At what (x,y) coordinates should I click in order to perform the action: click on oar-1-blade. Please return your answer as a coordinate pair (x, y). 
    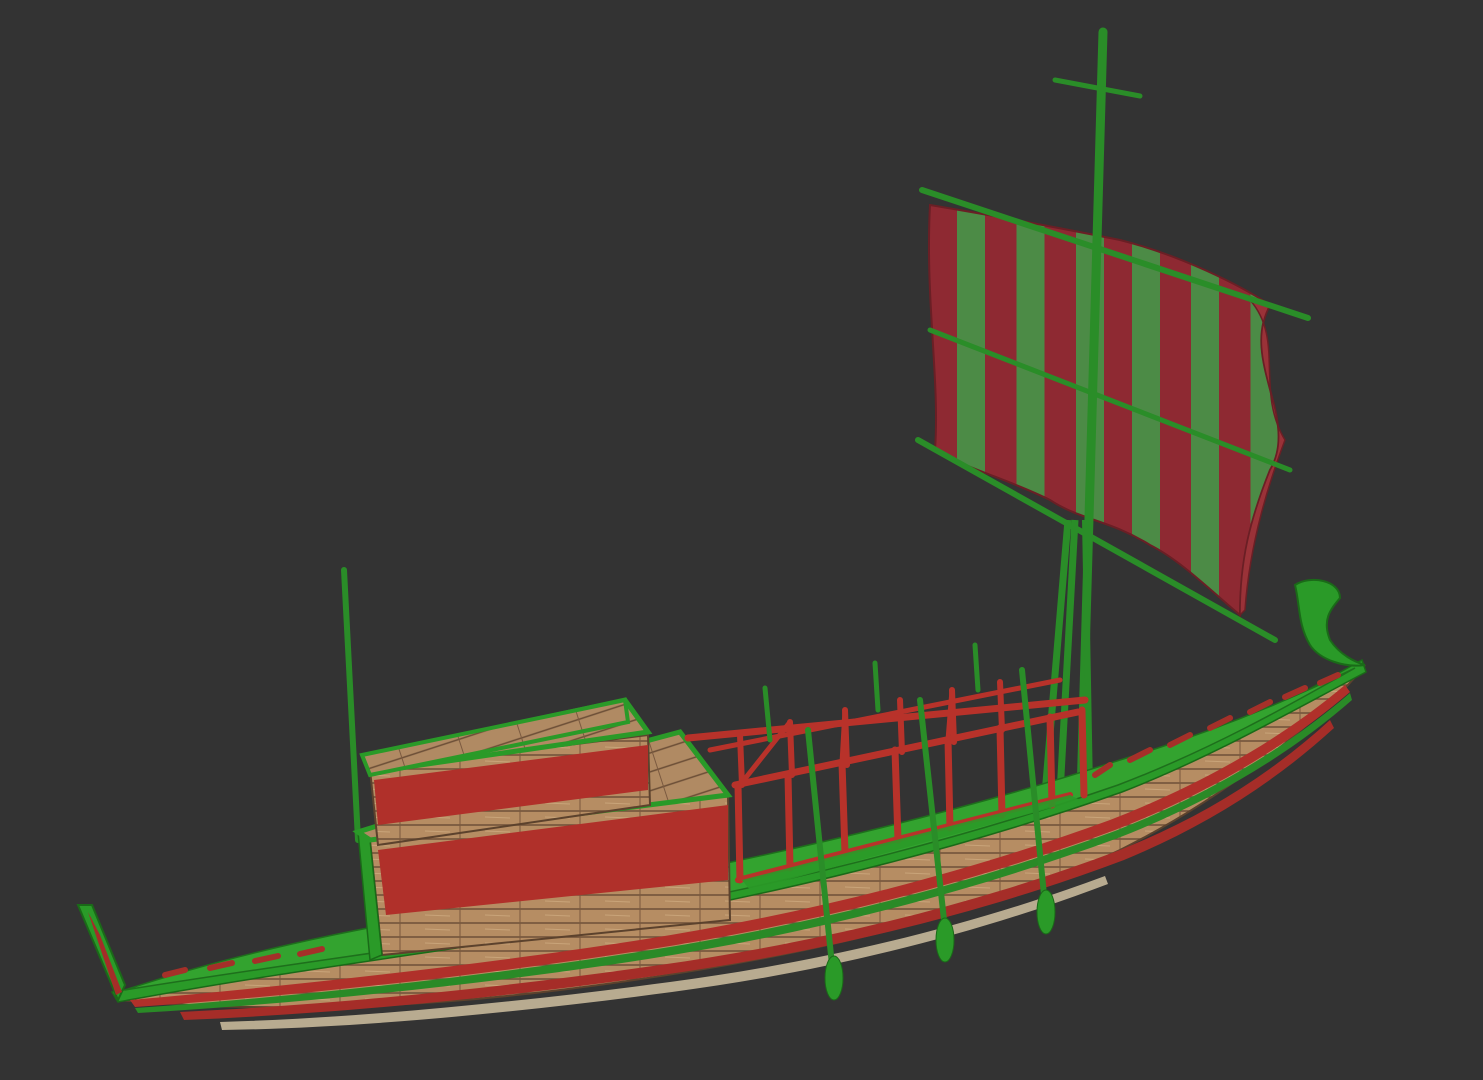
    Looking at the image, I should click on (834, 978).